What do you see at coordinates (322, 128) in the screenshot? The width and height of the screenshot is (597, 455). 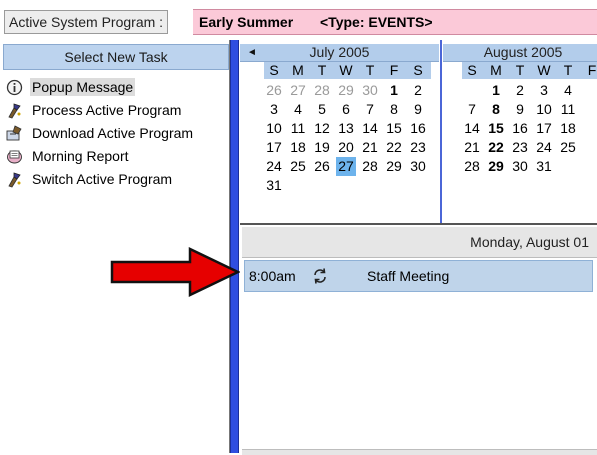 I see `day-cell: 12` at bounding box center [322, 128].